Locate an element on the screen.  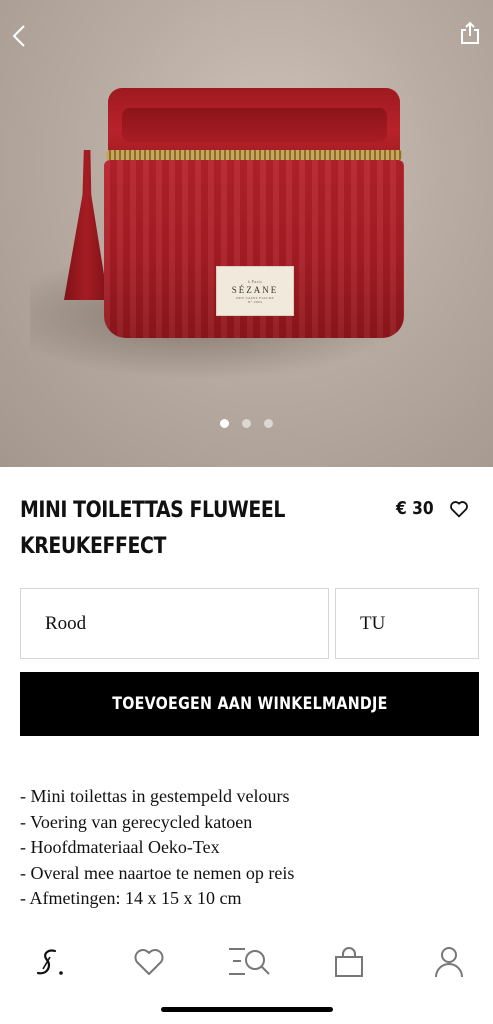
tab-cart is located at coordinates (349, 962).